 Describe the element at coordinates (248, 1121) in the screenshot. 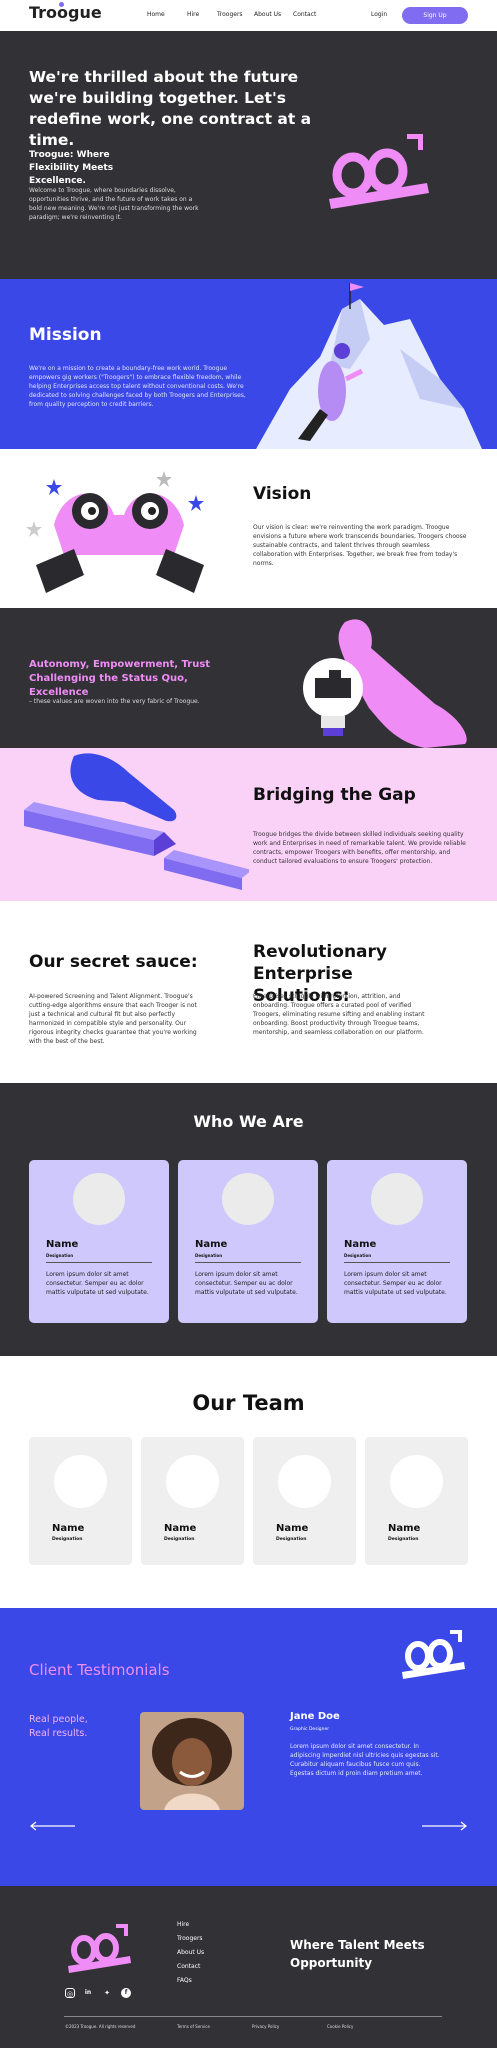

I see `who-we-are-title: Who We Are` at that location.